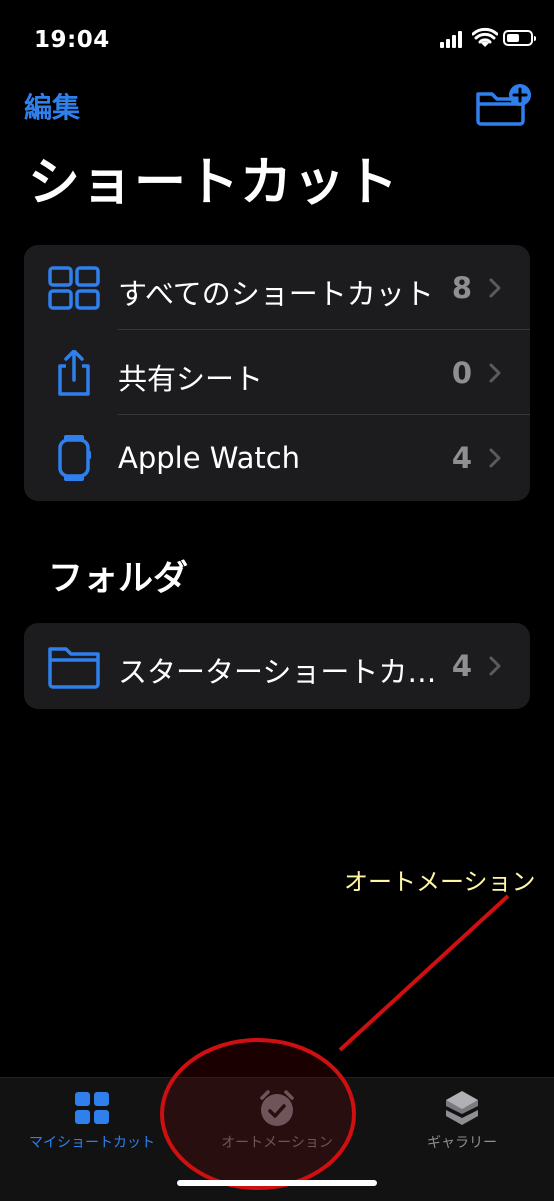 This screenshot has height=1201, width=554. I want to click on tab-label: ギャラリー, so click(462, 1143).